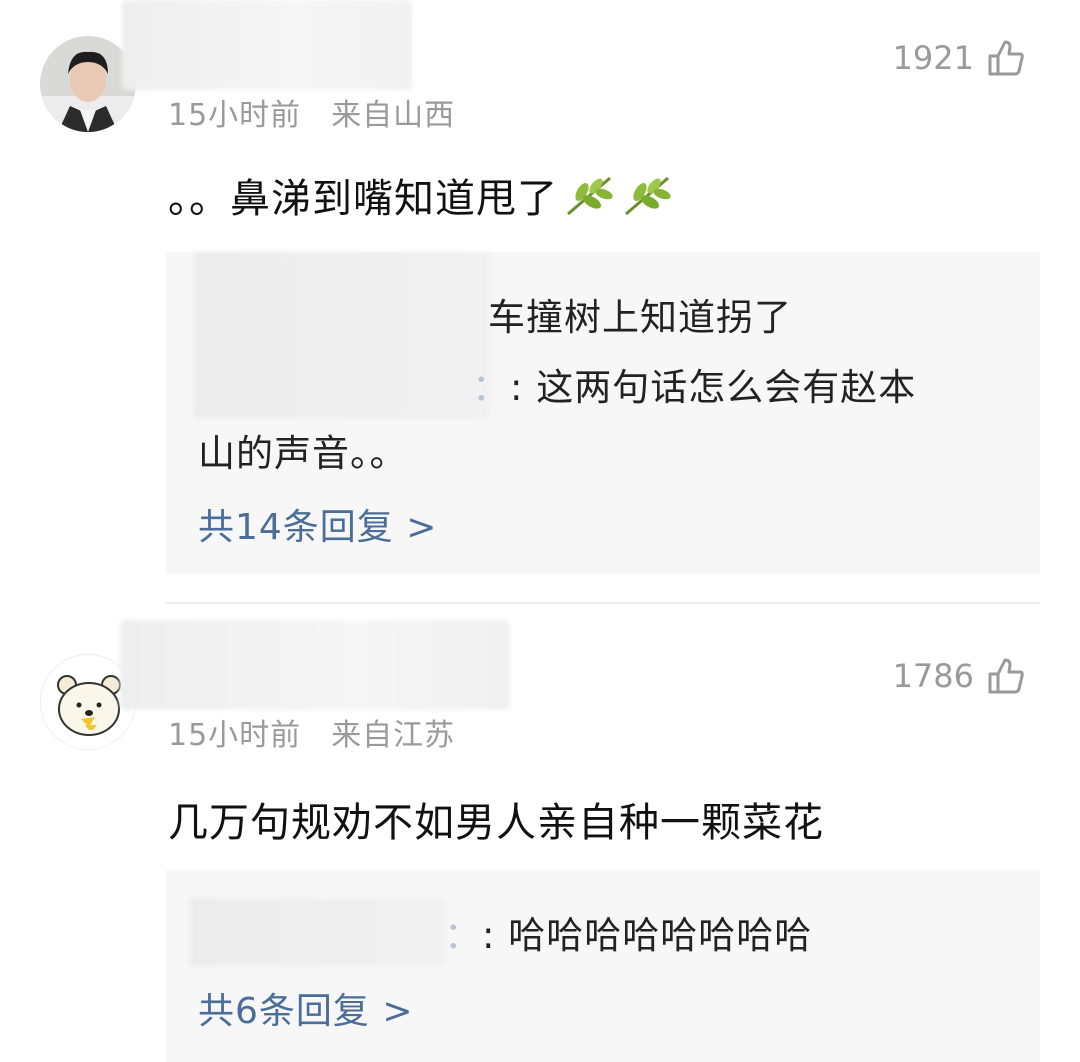 This screenshot has height=1062, width=1080. Describe the element at coordinates (363, 199) in the screenshot. I see `comment-text-content: 。。鼻涕到嘴知道甩了` at that location.